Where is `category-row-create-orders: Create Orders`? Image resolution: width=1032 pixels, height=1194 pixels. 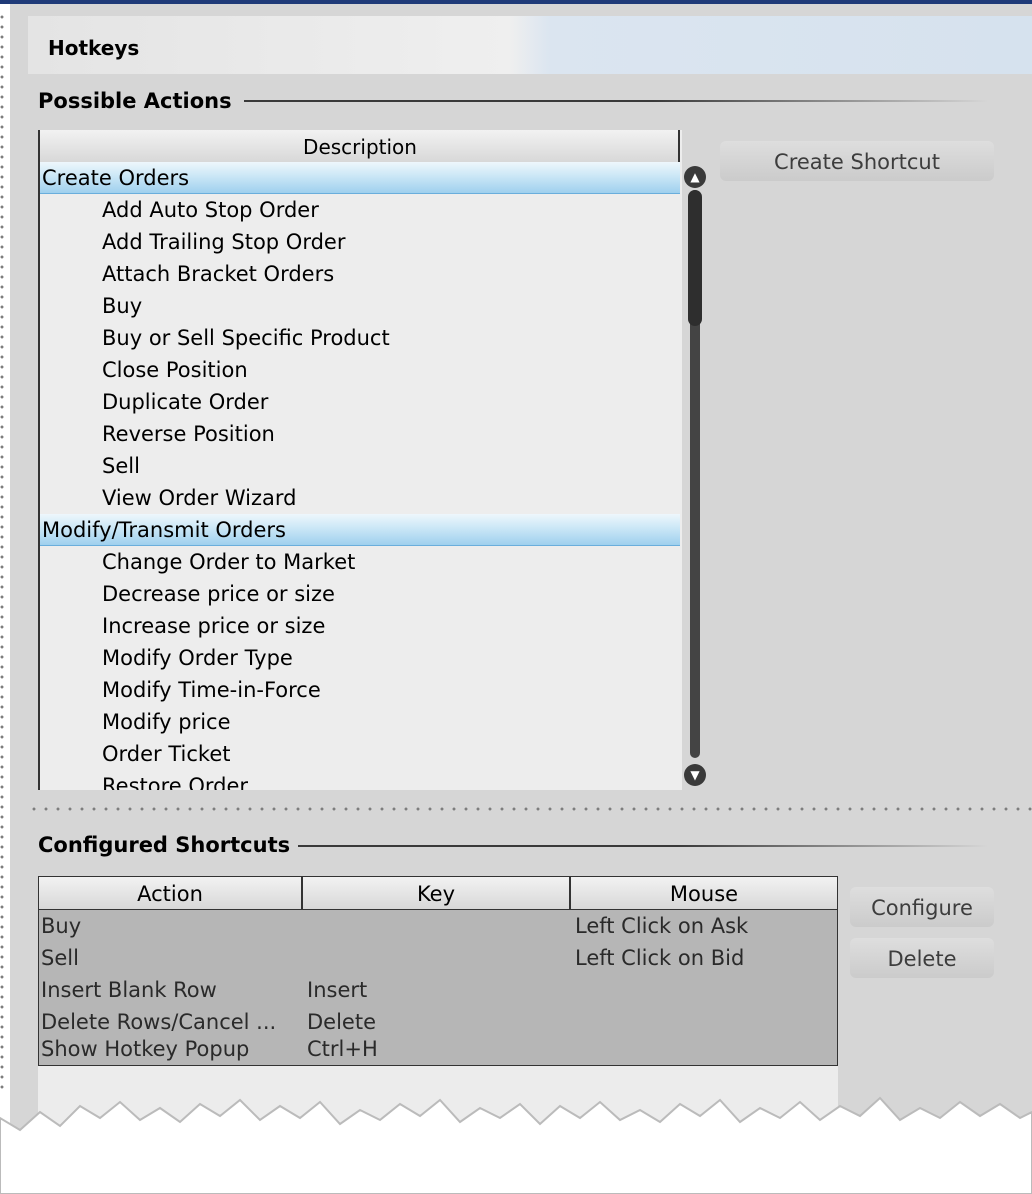 category-row-create-orders: Create Orders is located at coordinates (360, 178).